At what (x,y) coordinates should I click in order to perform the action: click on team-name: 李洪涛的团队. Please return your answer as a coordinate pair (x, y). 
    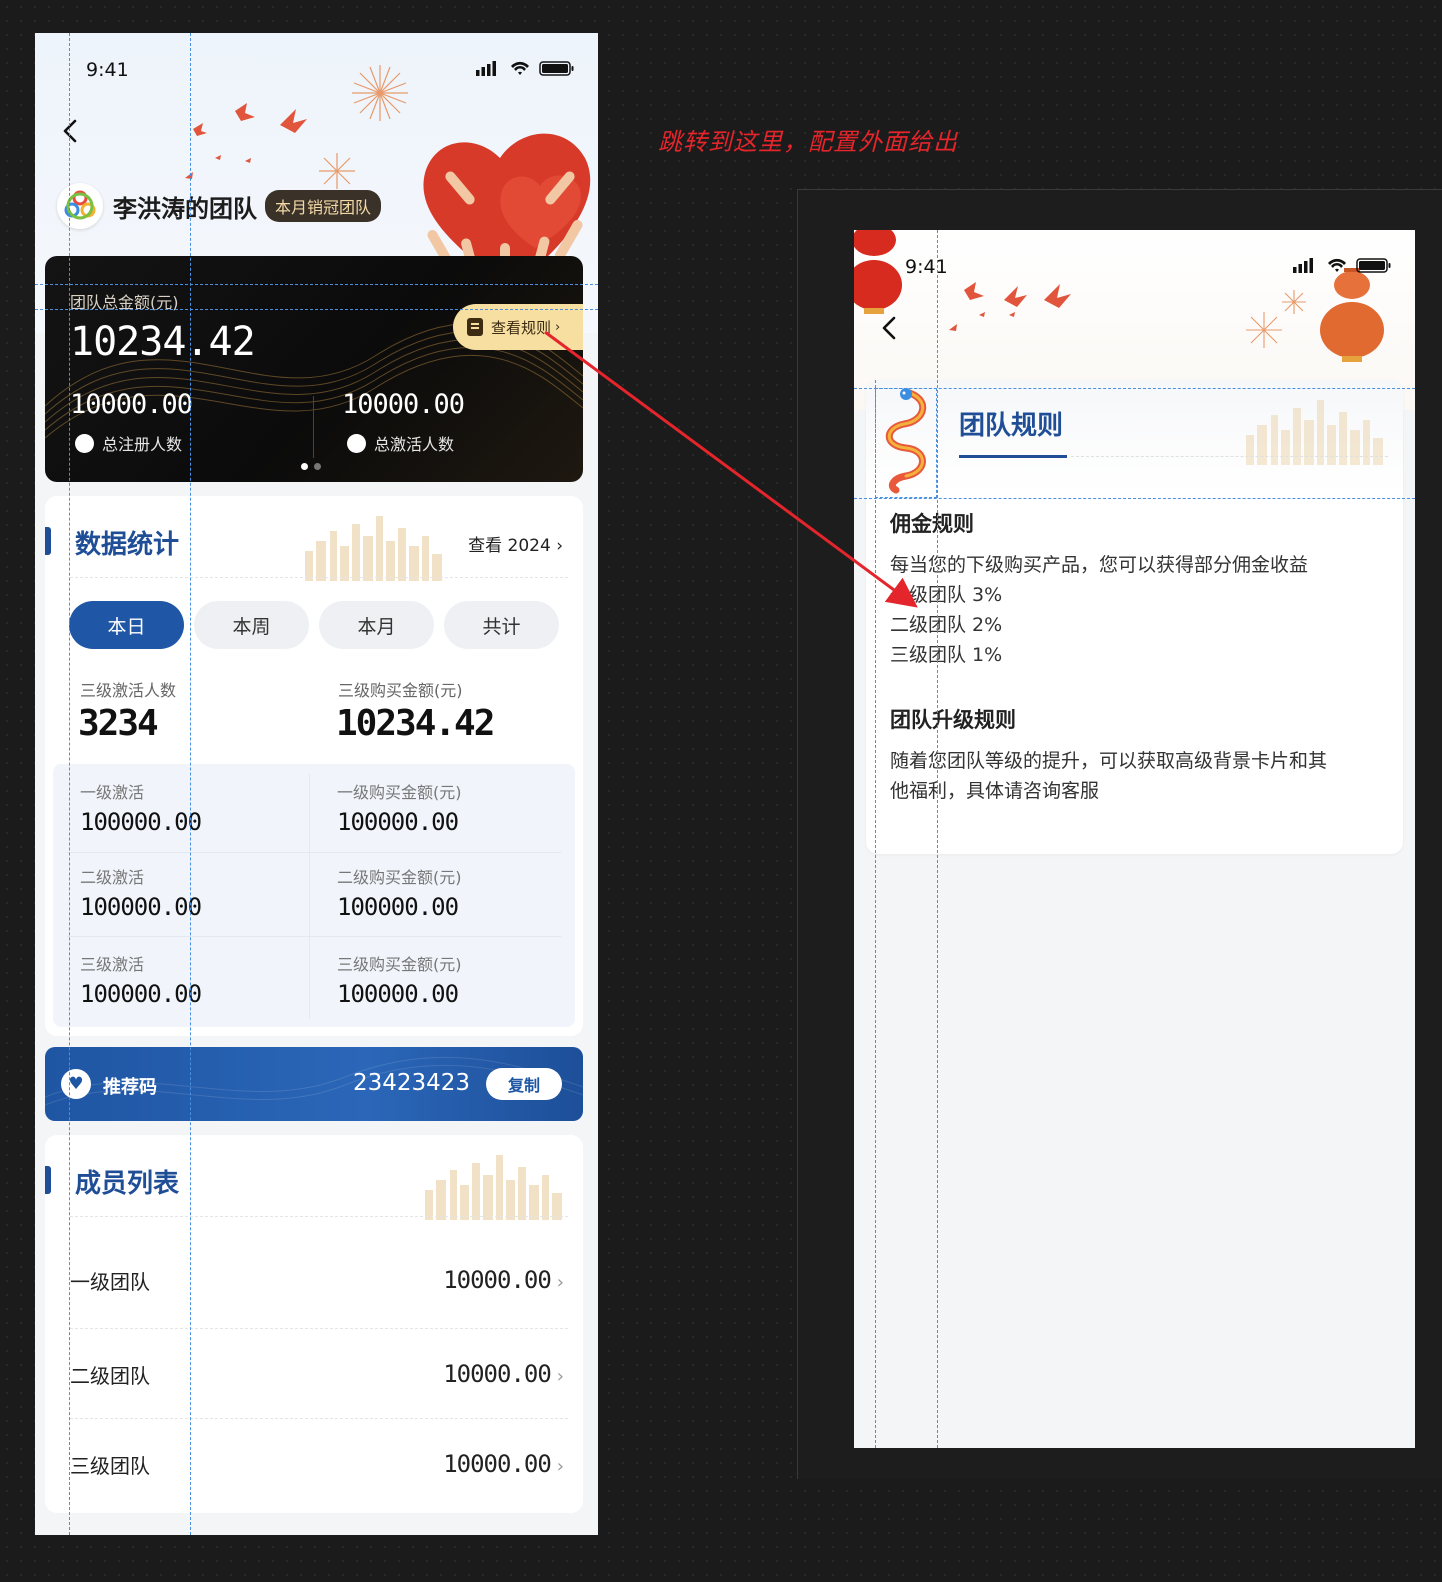
    Looking at the image, I should click on (185, 208).